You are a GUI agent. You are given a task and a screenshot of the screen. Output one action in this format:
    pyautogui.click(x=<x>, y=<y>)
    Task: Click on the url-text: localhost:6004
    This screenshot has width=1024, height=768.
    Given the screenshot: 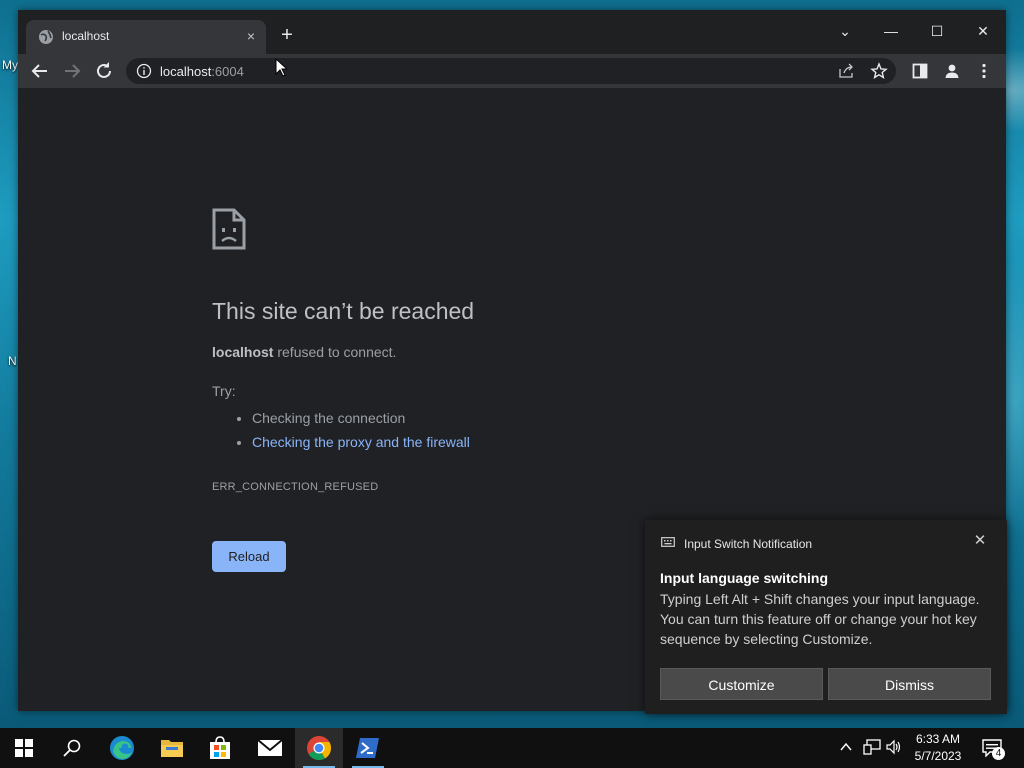 What is the action you would take?
    pyautogui.click(x=202, y=71)
    